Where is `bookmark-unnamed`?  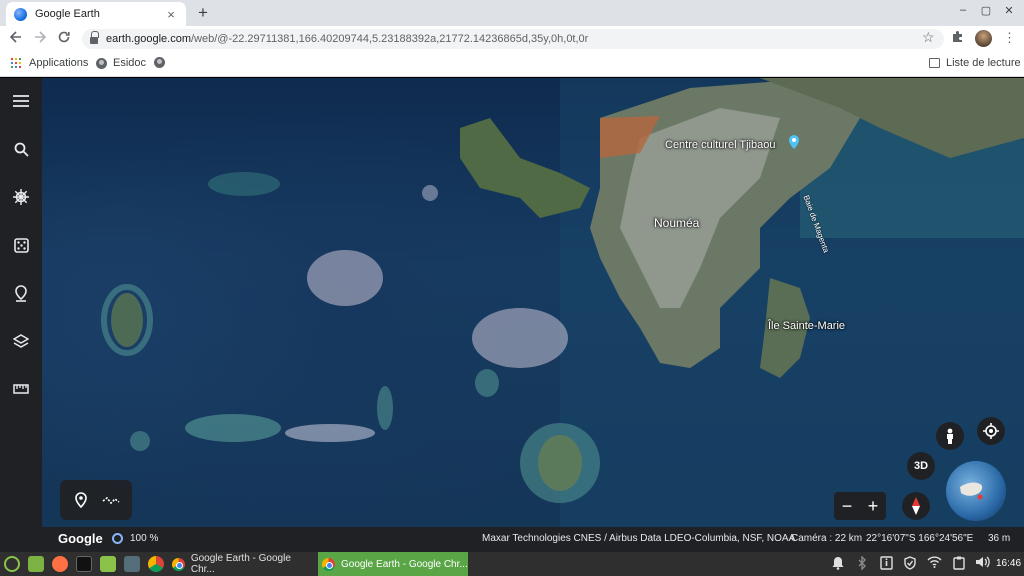 bookmark-unnamed is located at coordinates (162, 62).